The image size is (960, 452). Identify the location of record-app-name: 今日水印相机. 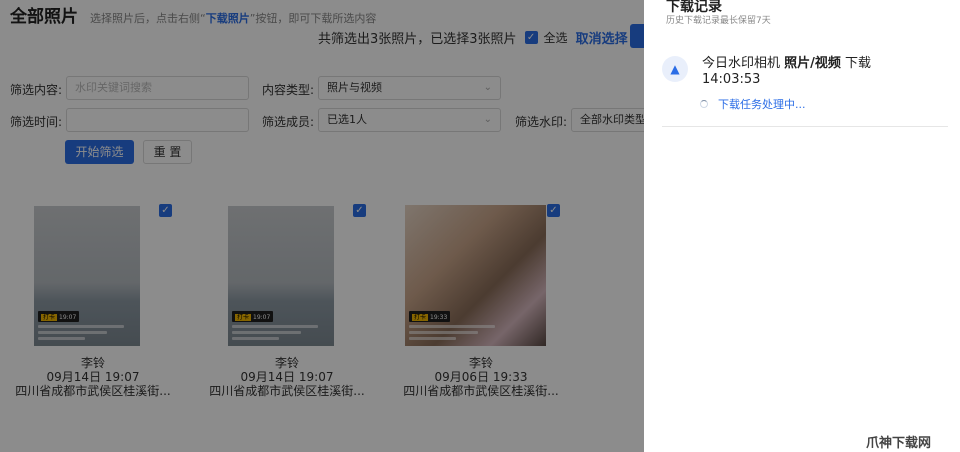
(741, 63).